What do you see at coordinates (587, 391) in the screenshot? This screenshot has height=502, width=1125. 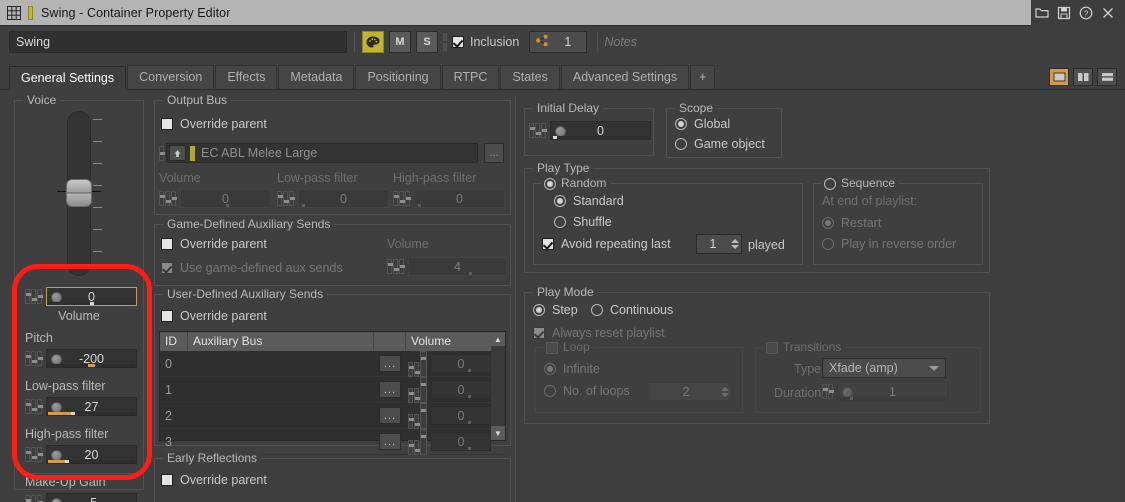 I see `no-of-loops-option: No. of loops` at bounding box center [587, 391].